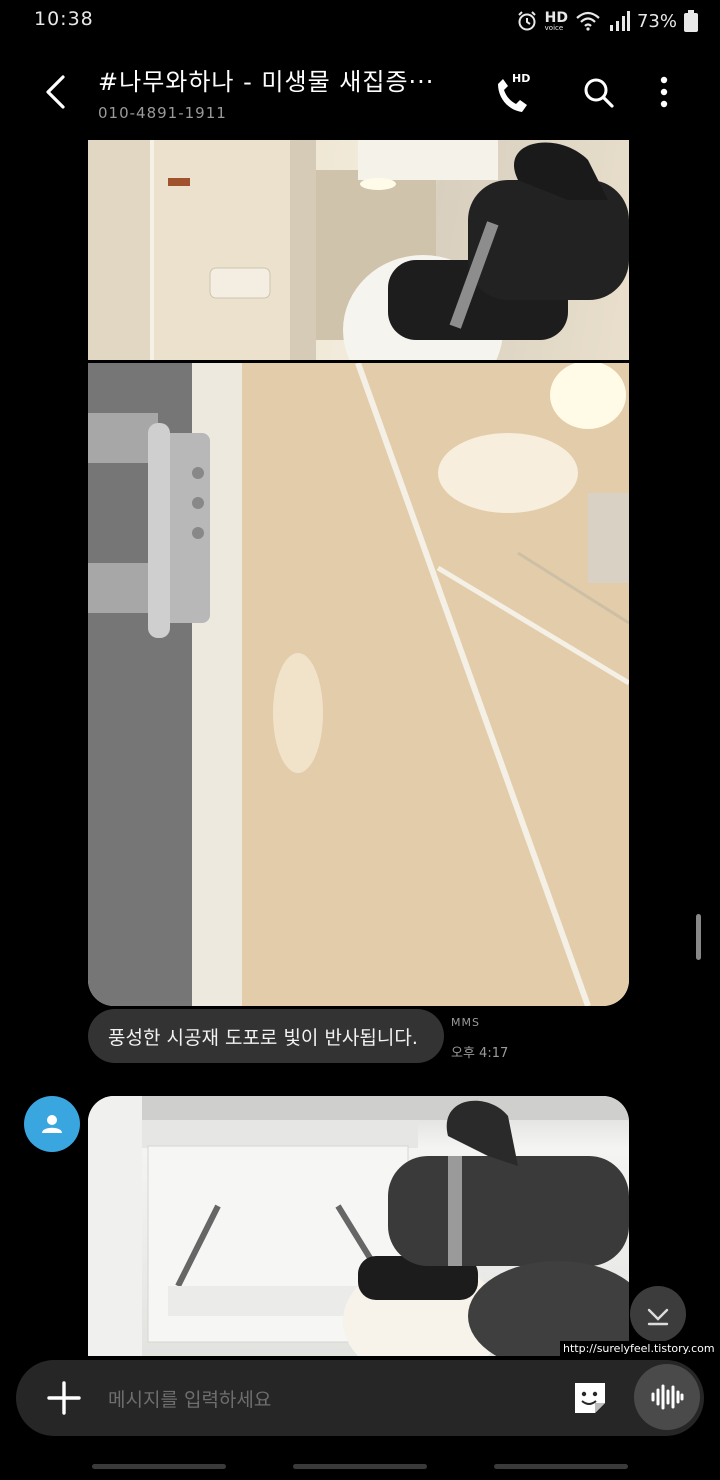 This screenshot has height=1480, width=720. I want to click on hd-voice-top: HD, so click(556, 17).